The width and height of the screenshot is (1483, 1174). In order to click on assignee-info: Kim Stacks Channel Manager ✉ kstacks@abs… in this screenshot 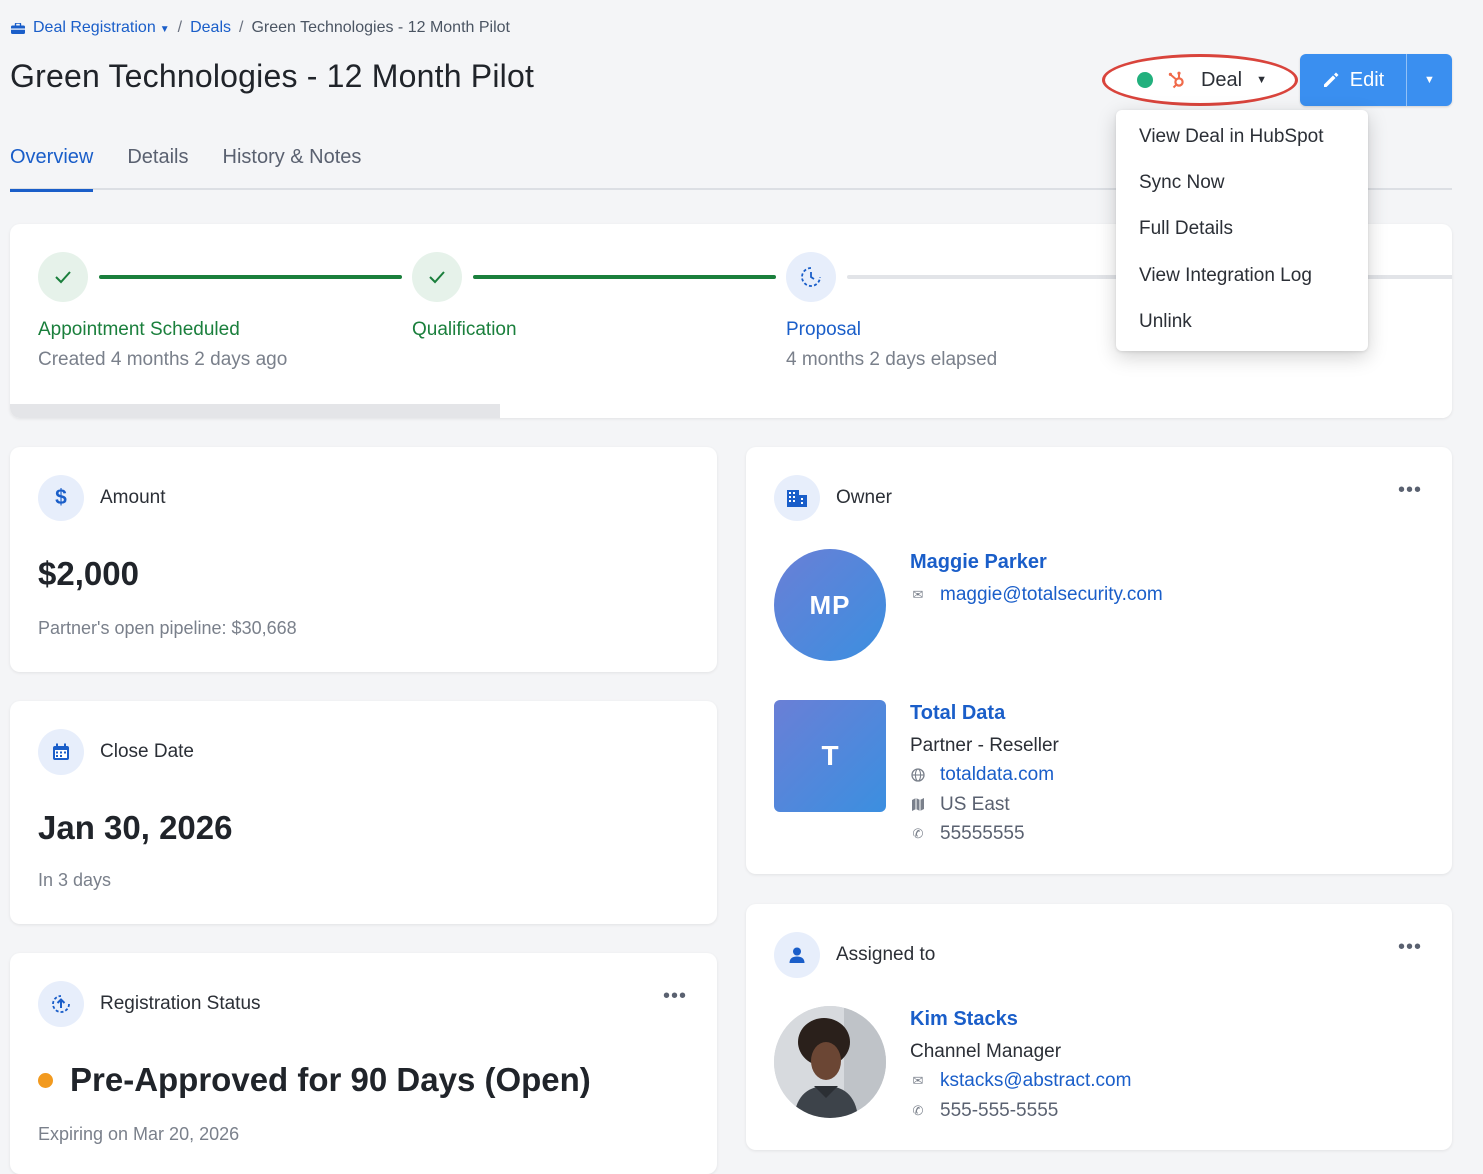, I will do `click(1020, 1067)`.